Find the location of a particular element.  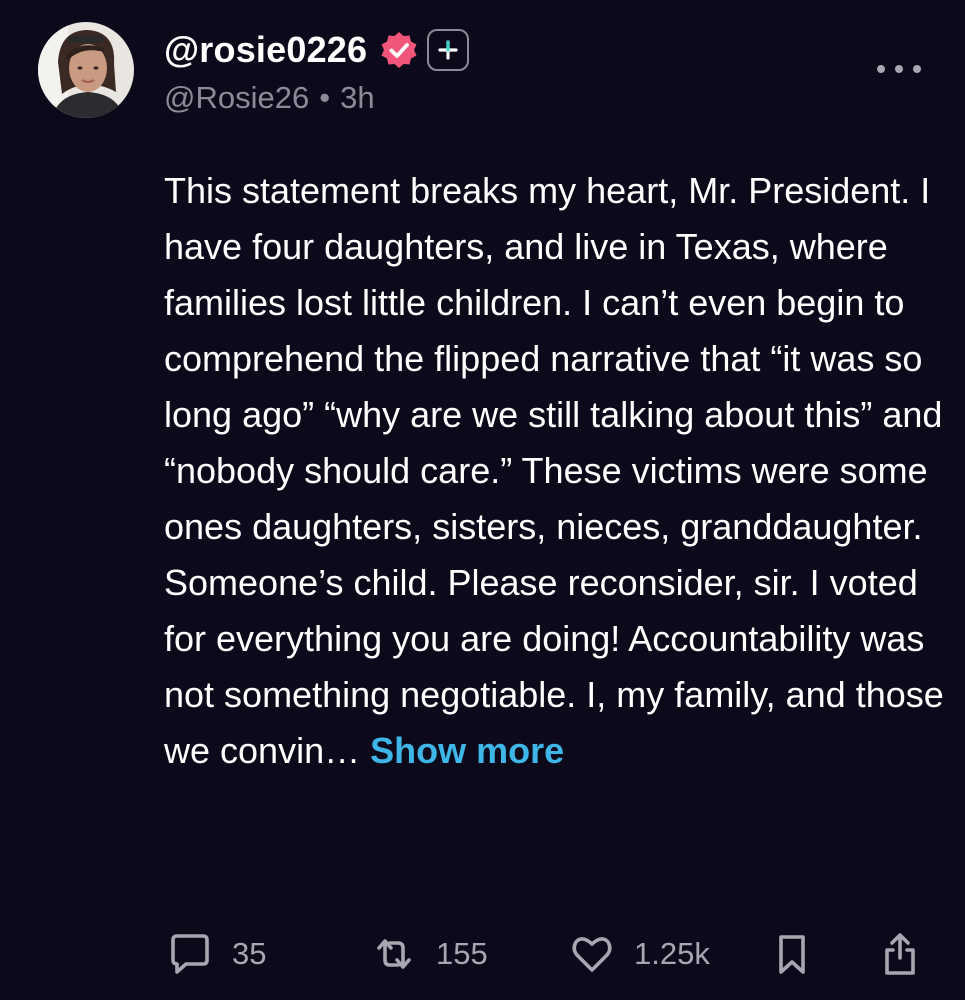

bookmark-icon is located at coordinates (792, 954).